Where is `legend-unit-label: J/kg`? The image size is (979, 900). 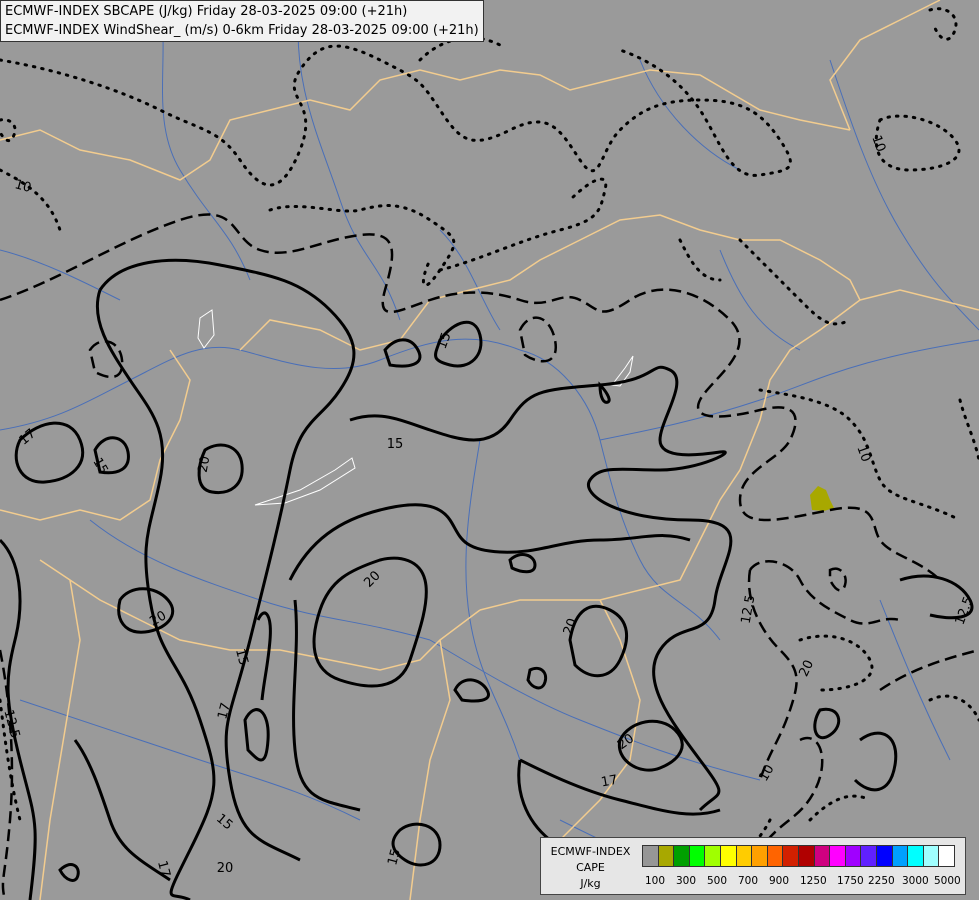 legend-unit-label: J/kg is located at coordinates (590, 883).